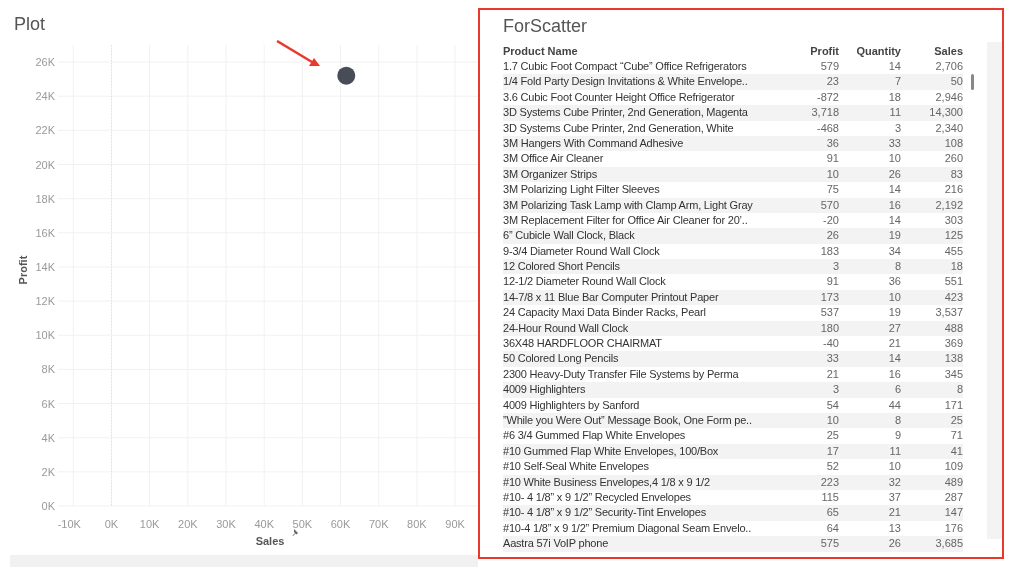 Image resolution: width=1024 pixels, height=581 pixels. What do you see at coordinates (894, 251) in the screenshot?
I see `table-cell-text: 34` at bounding box center [894, 251].